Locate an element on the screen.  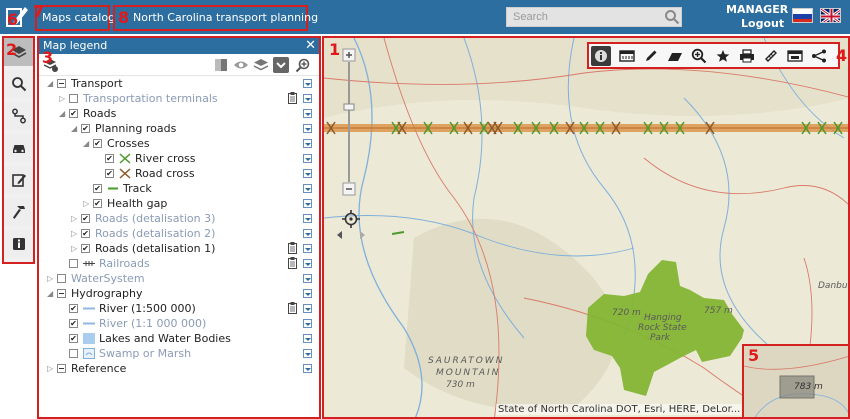
chevron-down-icon is located at coordinates (281, 65).